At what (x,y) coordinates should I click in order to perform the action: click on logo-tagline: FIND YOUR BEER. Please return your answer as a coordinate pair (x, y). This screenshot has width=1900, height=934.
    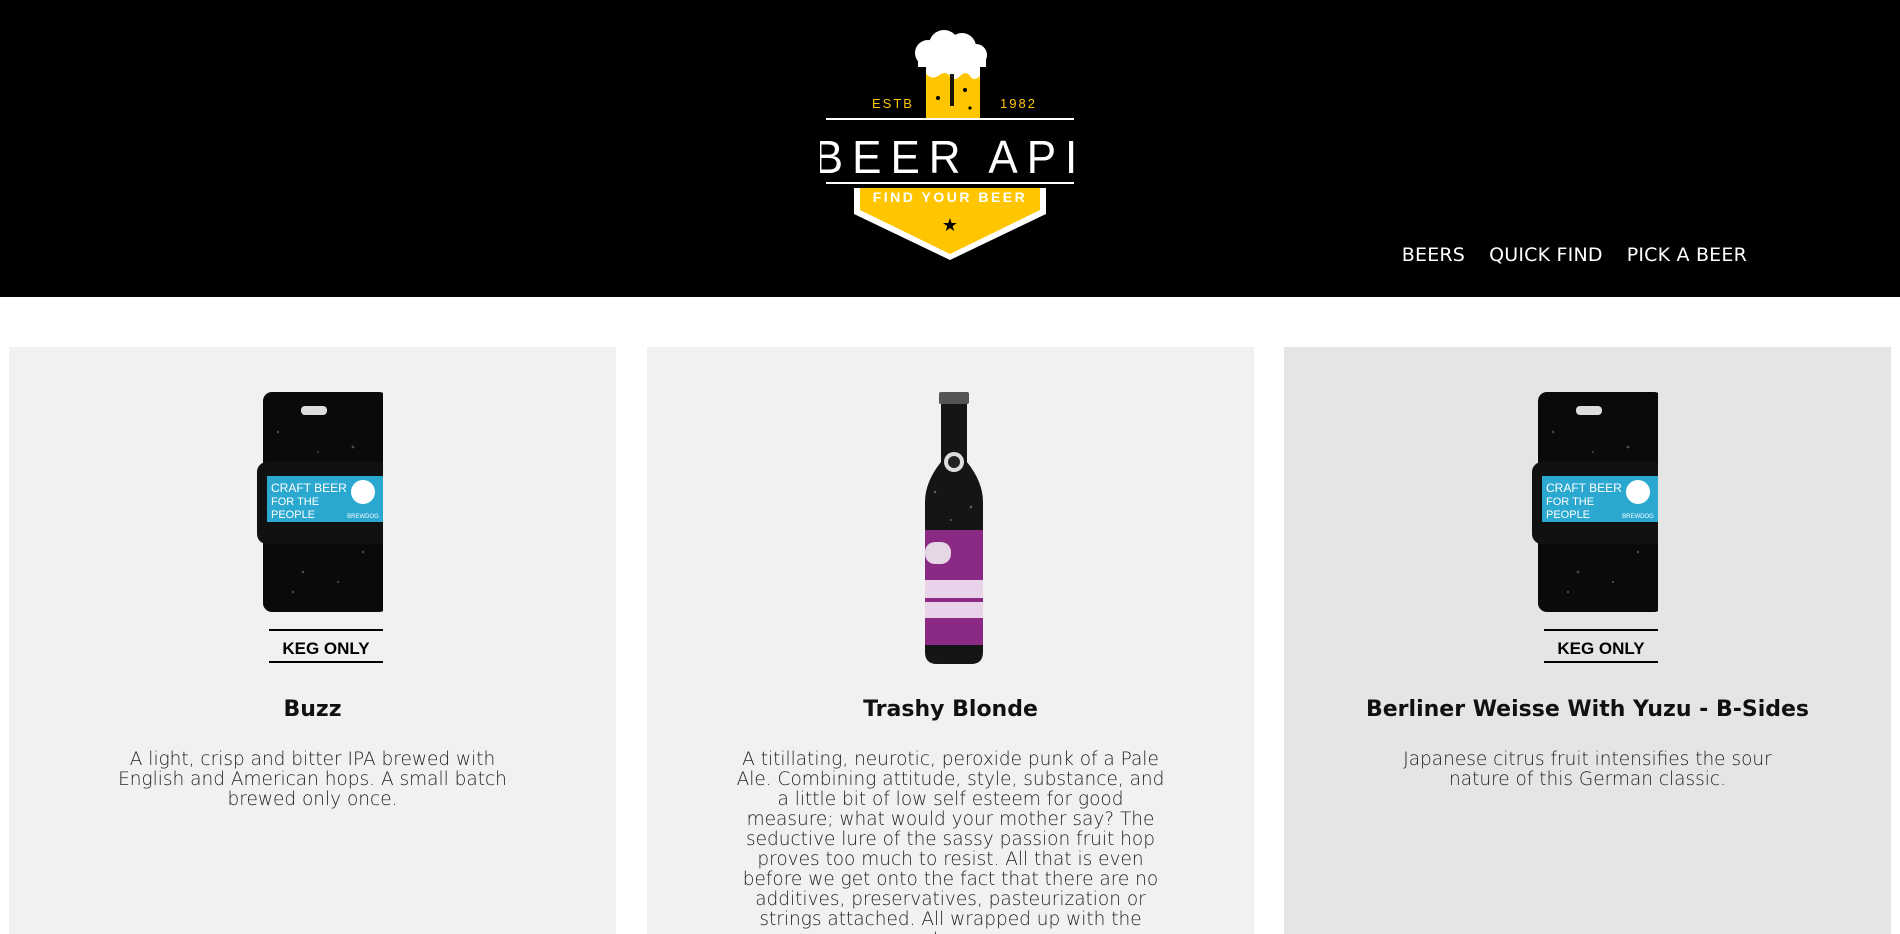
    Looking at the image, I should click on (950, 197).